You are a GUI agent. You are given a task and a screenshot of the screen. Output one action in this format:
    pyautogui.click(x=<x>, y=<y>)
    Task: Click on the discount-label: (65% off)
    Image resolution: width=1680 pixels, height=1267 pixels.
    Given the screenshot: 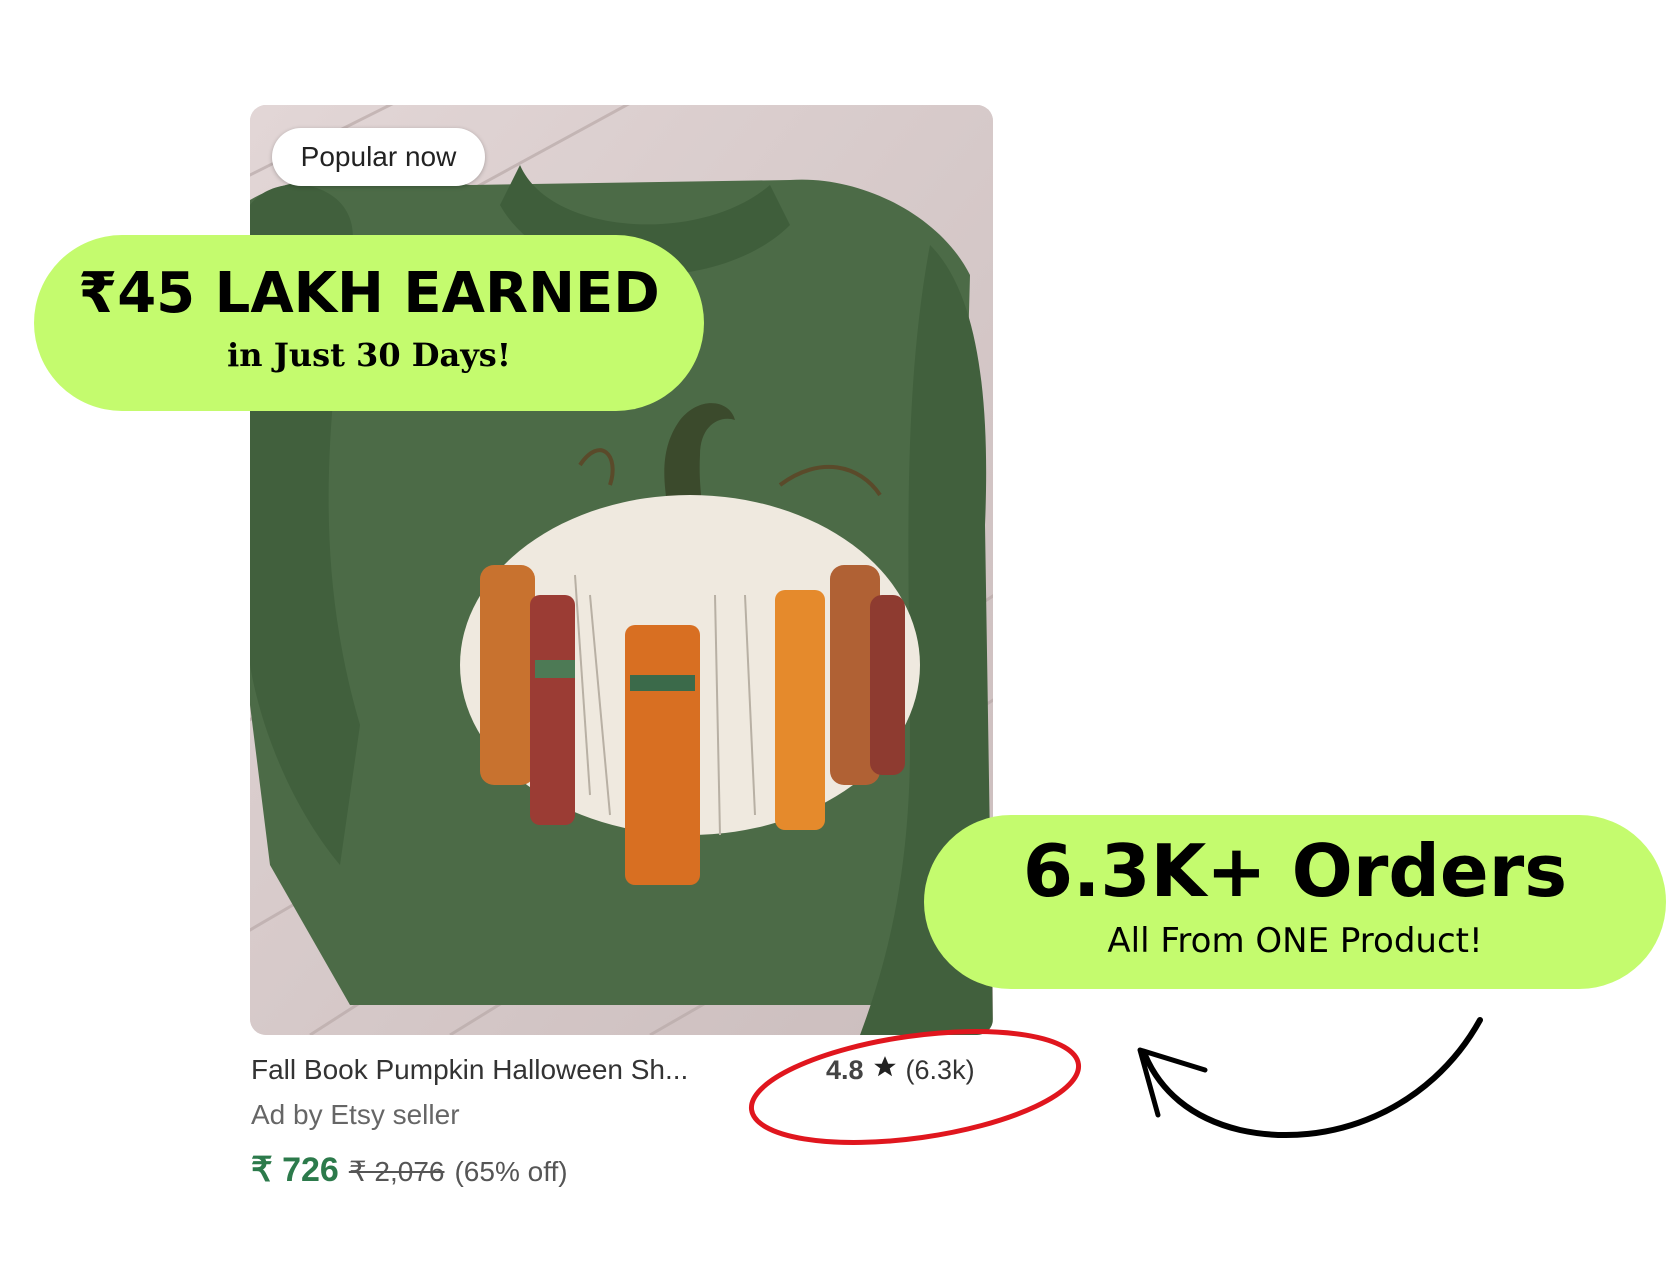 What is the action you would take?
    pyautogui.click(x=511, y=1171)
    